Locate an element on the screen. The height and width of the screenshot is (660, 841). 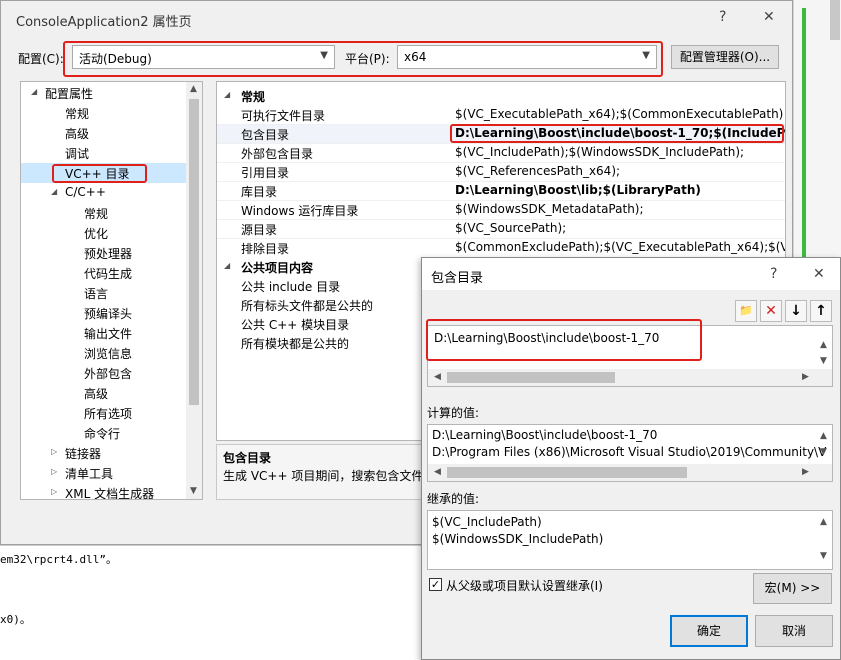
ok-button: 确定 is located at coordinates (709, 631).